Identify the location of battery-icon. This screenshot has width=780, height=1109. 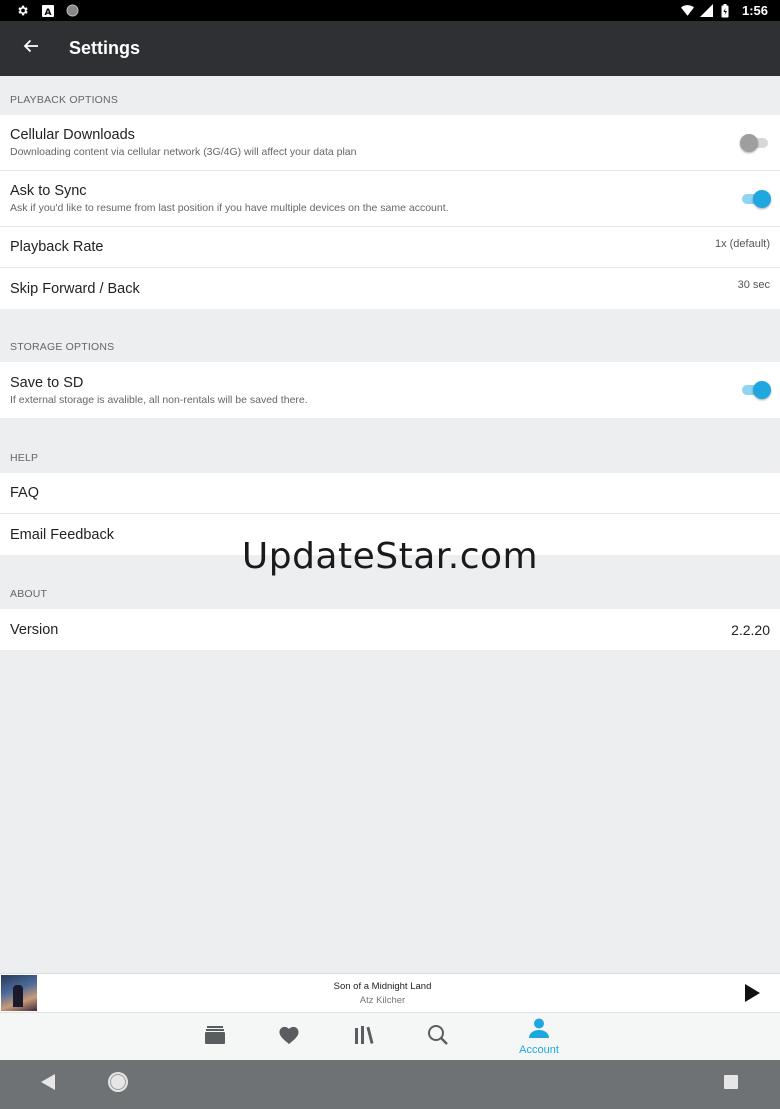
(725, 10).